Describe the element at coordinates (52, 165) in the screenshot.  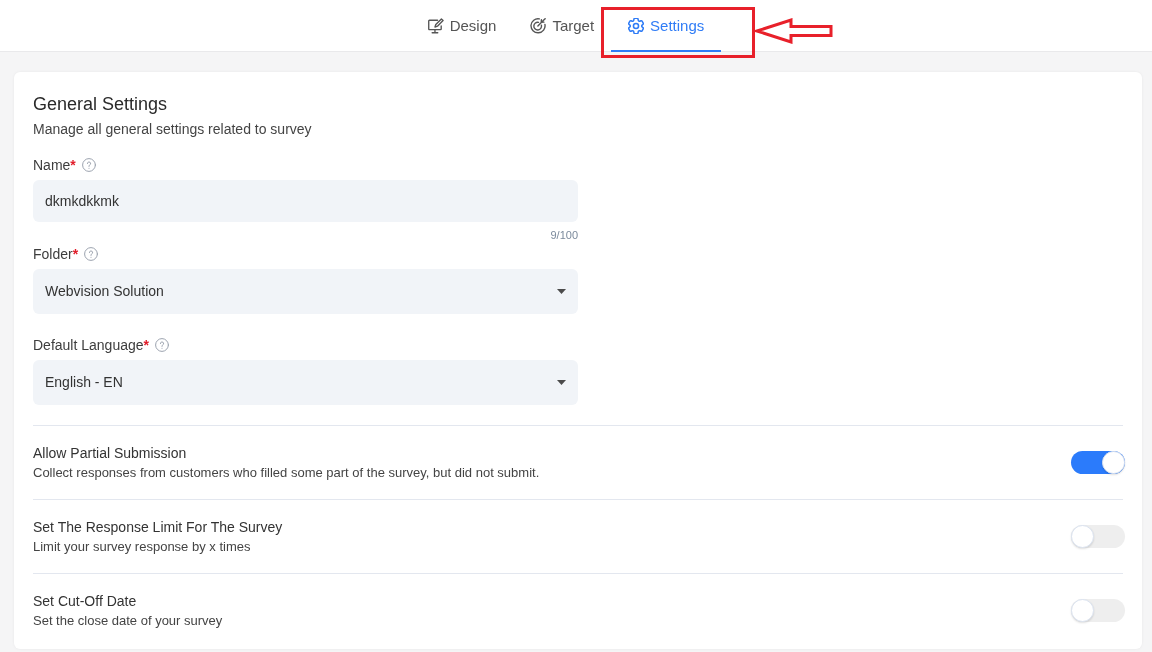
I see `field-label: Name` at that location.